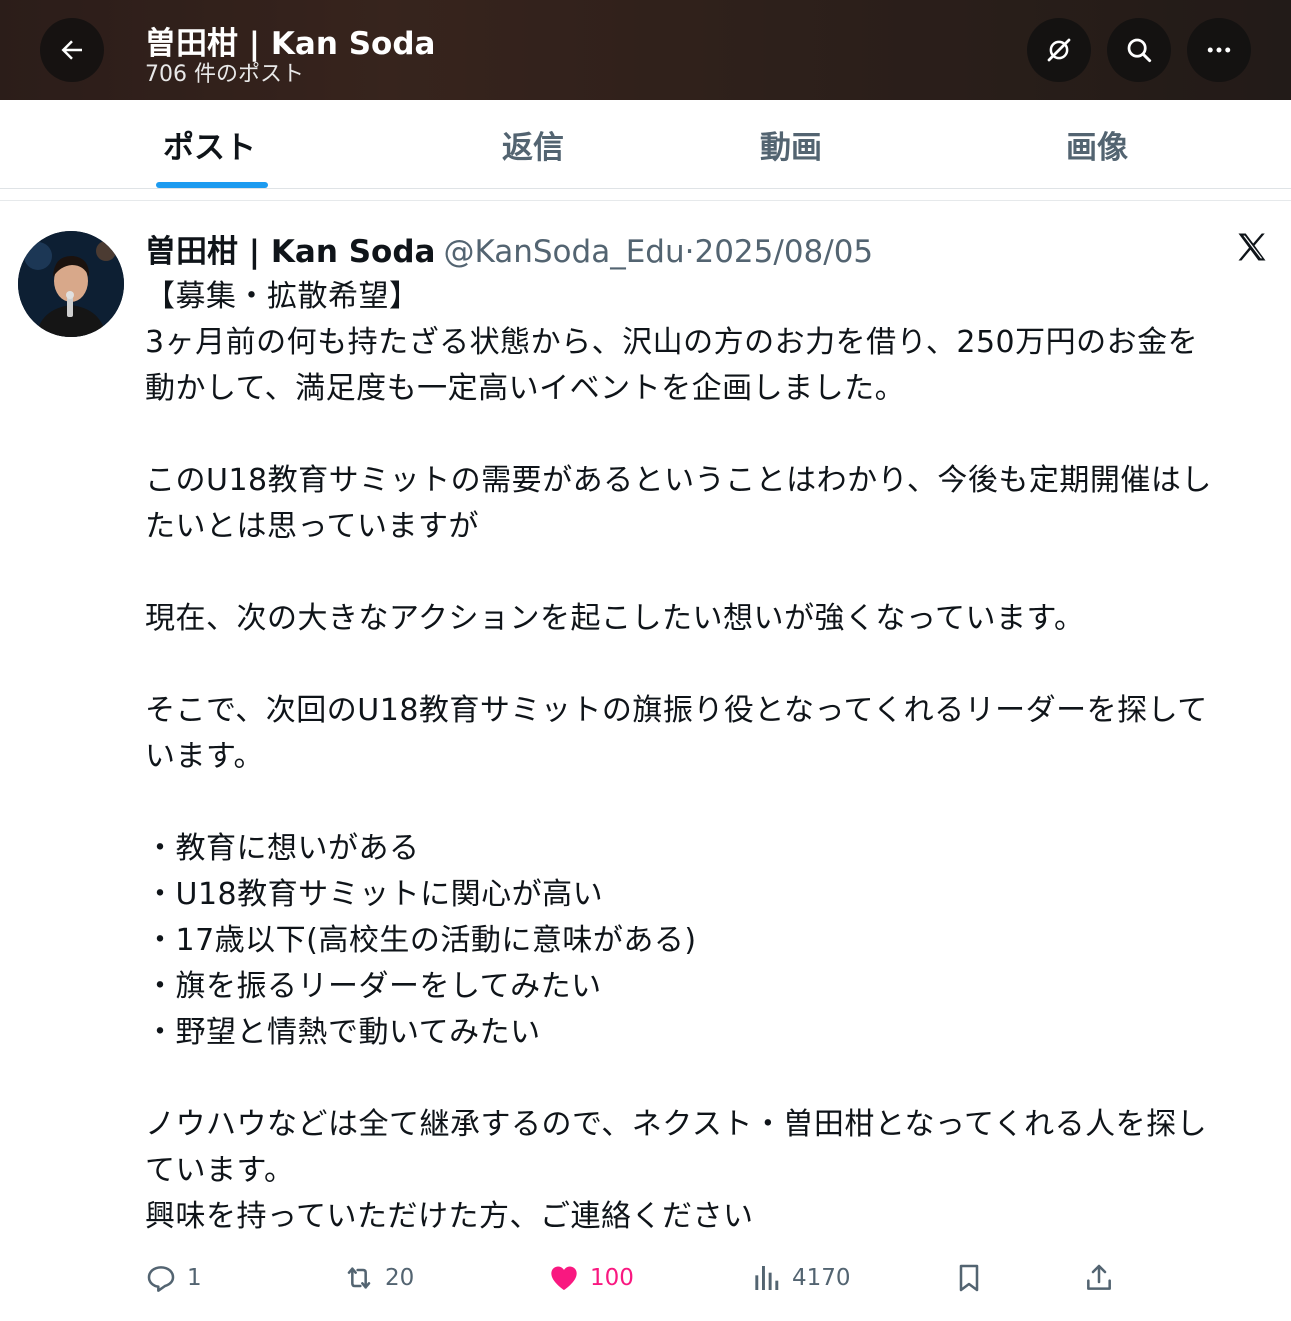 The image size is (1291, 1321). I want to click on tab-replies: 返信, so click(533, 144).